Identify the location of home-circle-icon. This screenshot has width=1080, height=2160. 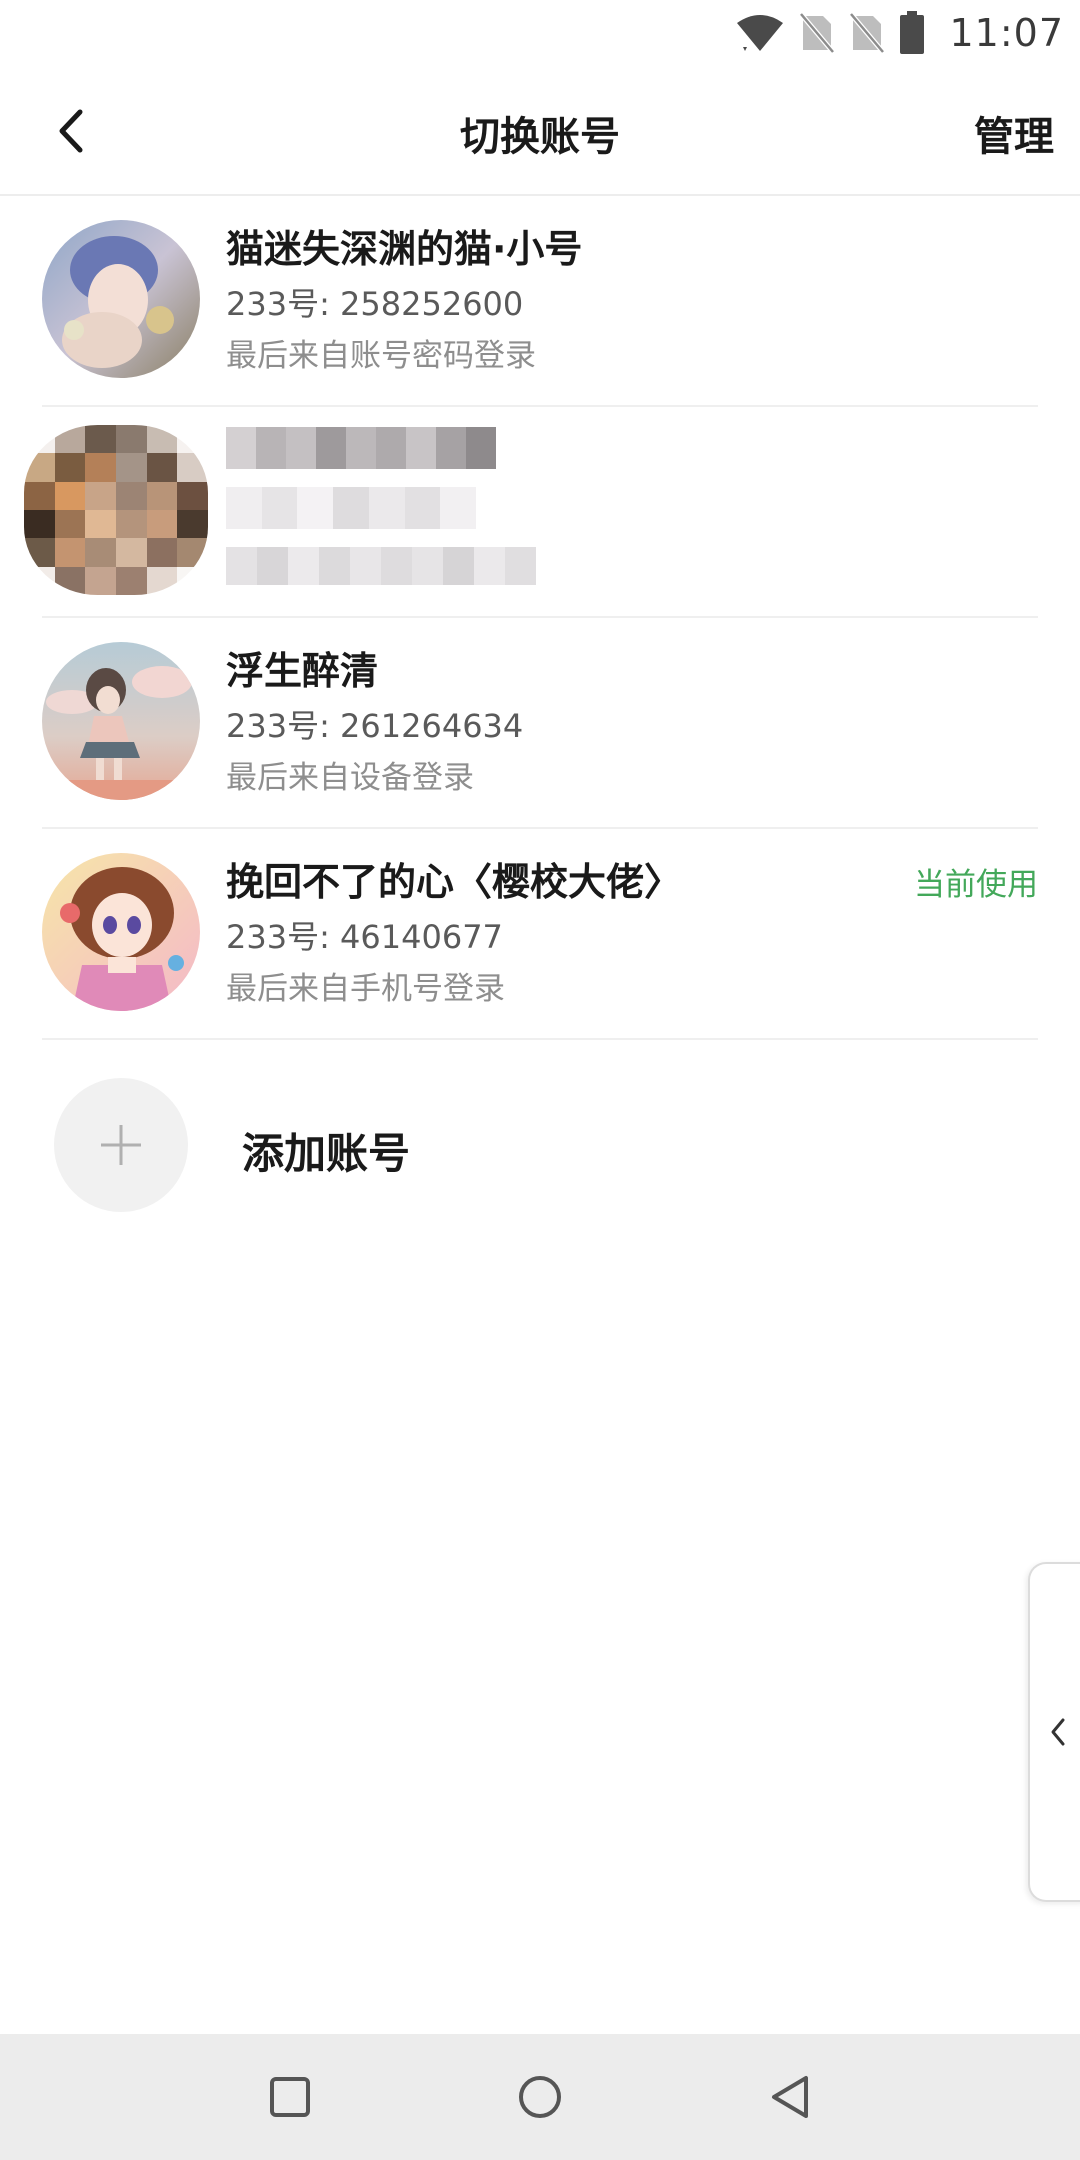
(540, 2097).